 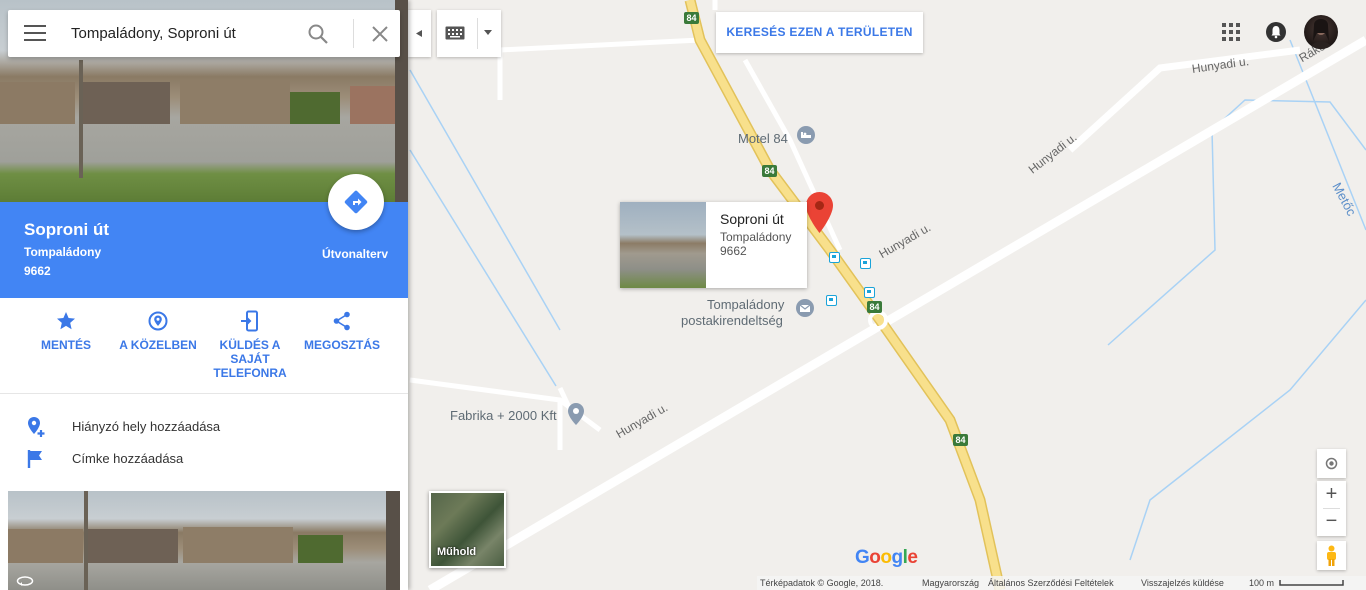 I want to click on share-button: MEGOSZTÁS, so click(x=342, y=331).